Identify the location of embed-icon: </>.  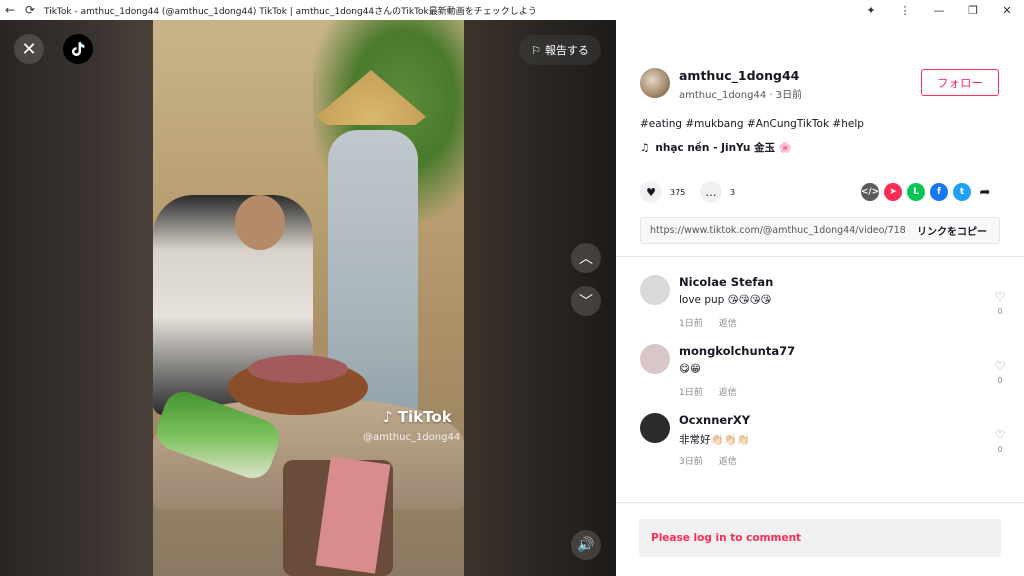
(870, 192).